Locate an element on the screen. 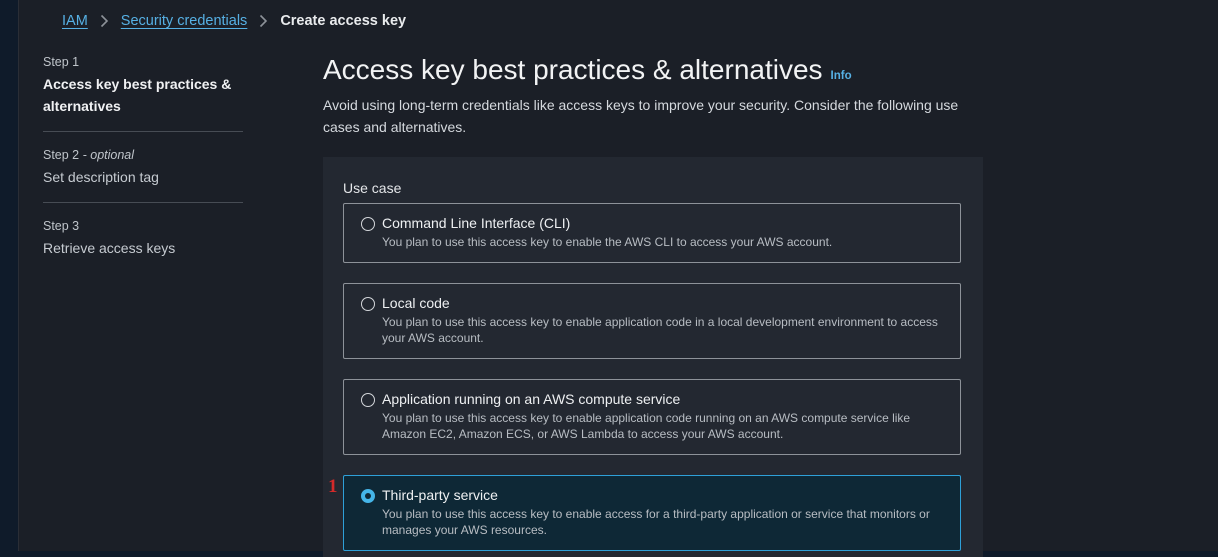 Image resolution: width=1218 pixels, height=557 pixels. annotation-marker: 1 is located at coordinates (333, 486).